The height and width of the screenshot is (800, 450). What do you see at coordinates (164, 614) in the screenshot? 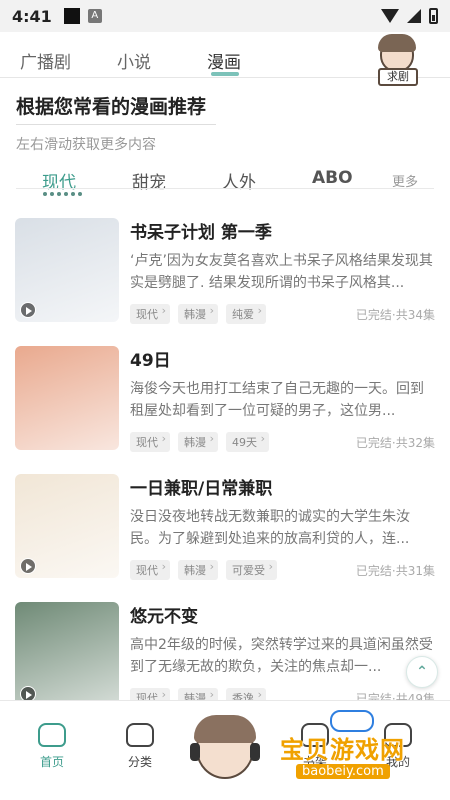
I see `comic-title: 悠元不变` at bounding box center [164, 614].